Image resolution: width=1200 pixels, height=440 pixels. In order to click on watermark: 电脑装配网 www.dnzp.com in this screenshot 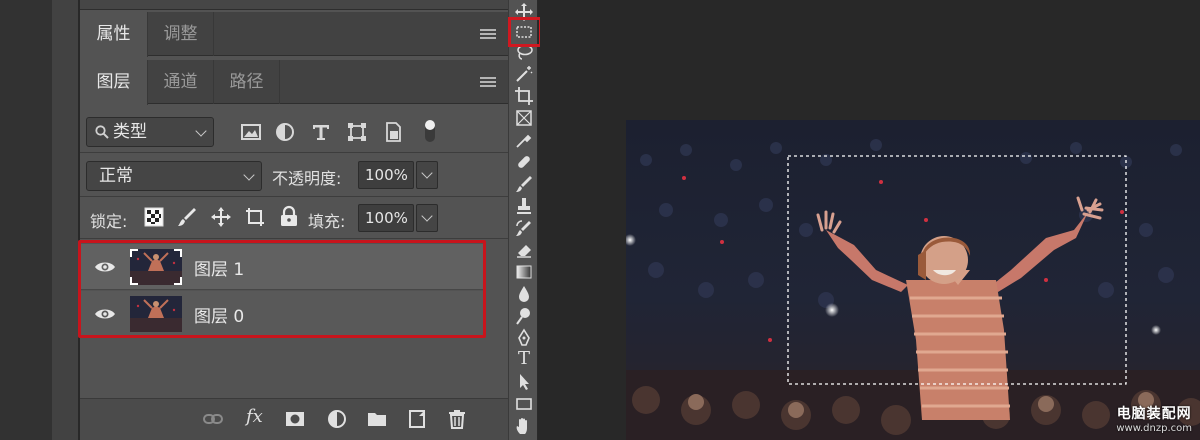, I will do `click(1154, 418)`.